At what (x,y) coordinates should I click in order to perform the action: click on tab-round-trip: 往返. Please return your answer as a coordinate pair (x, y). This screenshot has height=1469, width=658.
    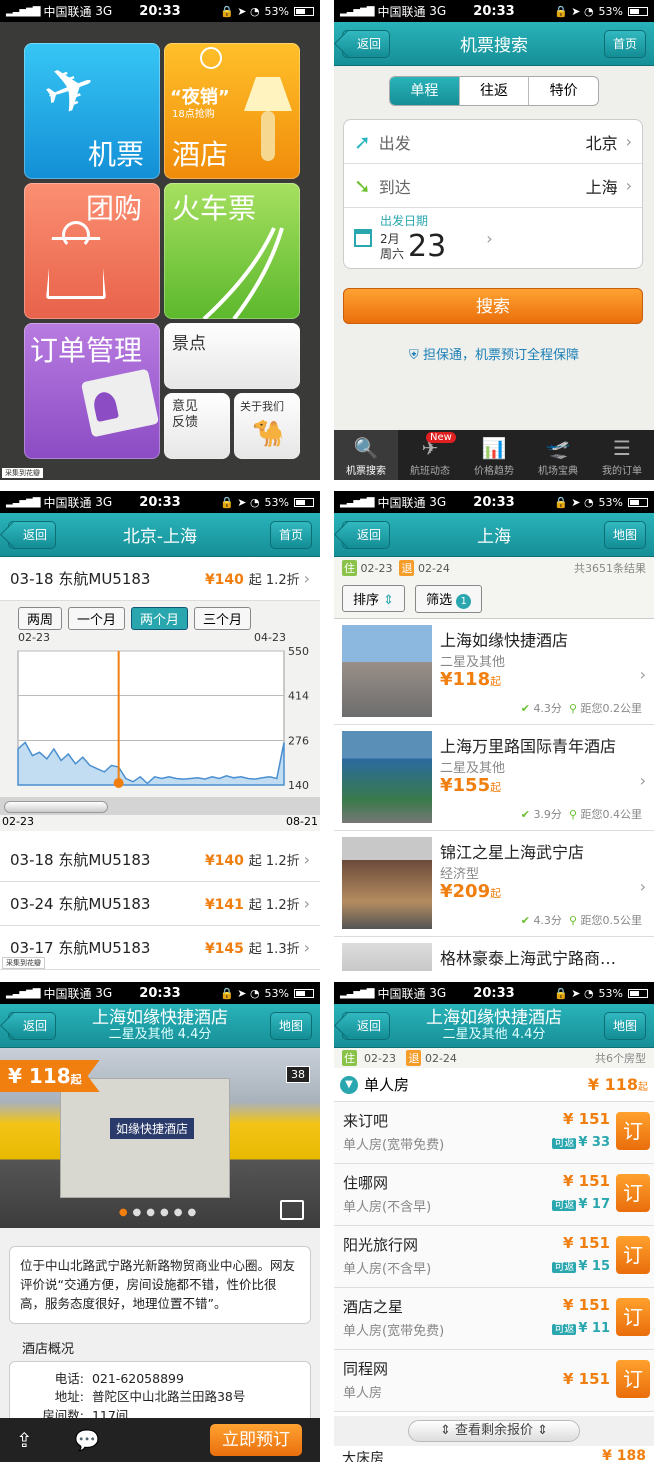
    Looking at the image, I should click on (495, 91).